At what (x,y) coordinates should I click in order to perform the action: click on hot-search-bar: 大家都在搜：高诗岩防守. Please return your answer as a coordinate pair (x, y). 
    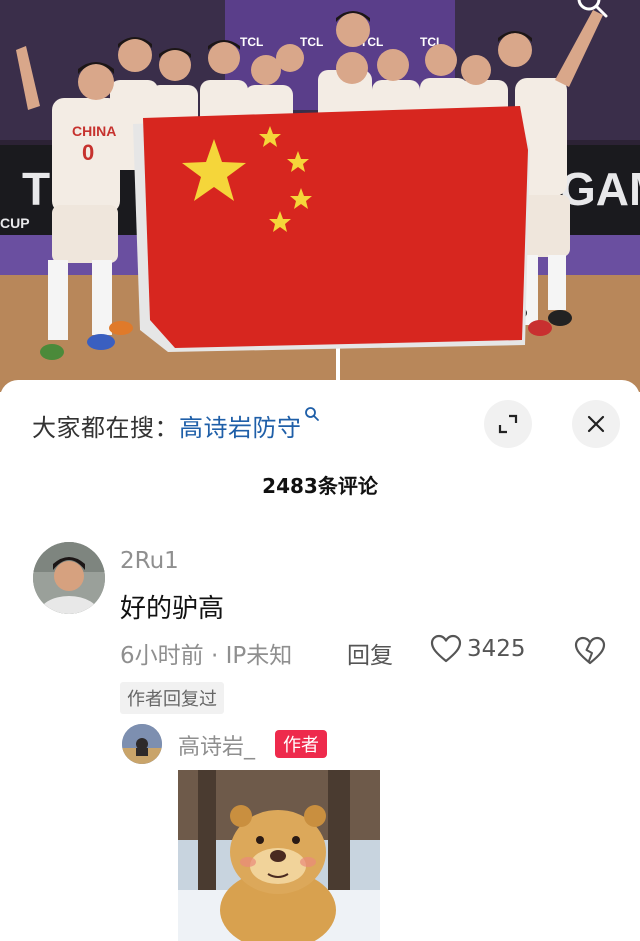
    Looking at the image, I should click on (176, 425).